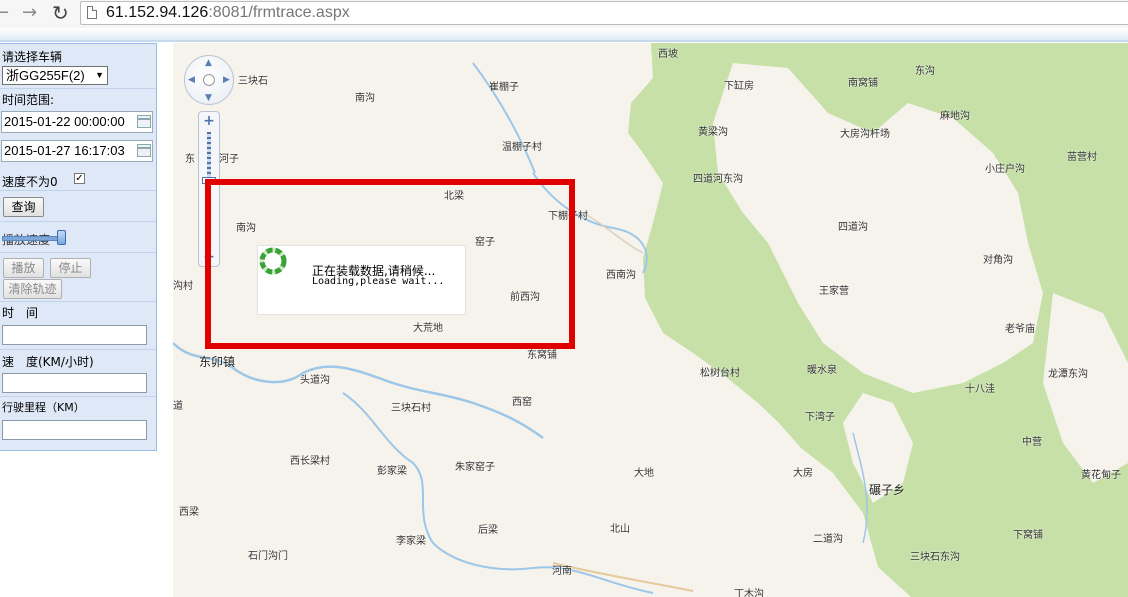  What do you see at coordinates (23, 207) in the screenshot?
I see `query-button: 查询` at bounding box center [23, 207].